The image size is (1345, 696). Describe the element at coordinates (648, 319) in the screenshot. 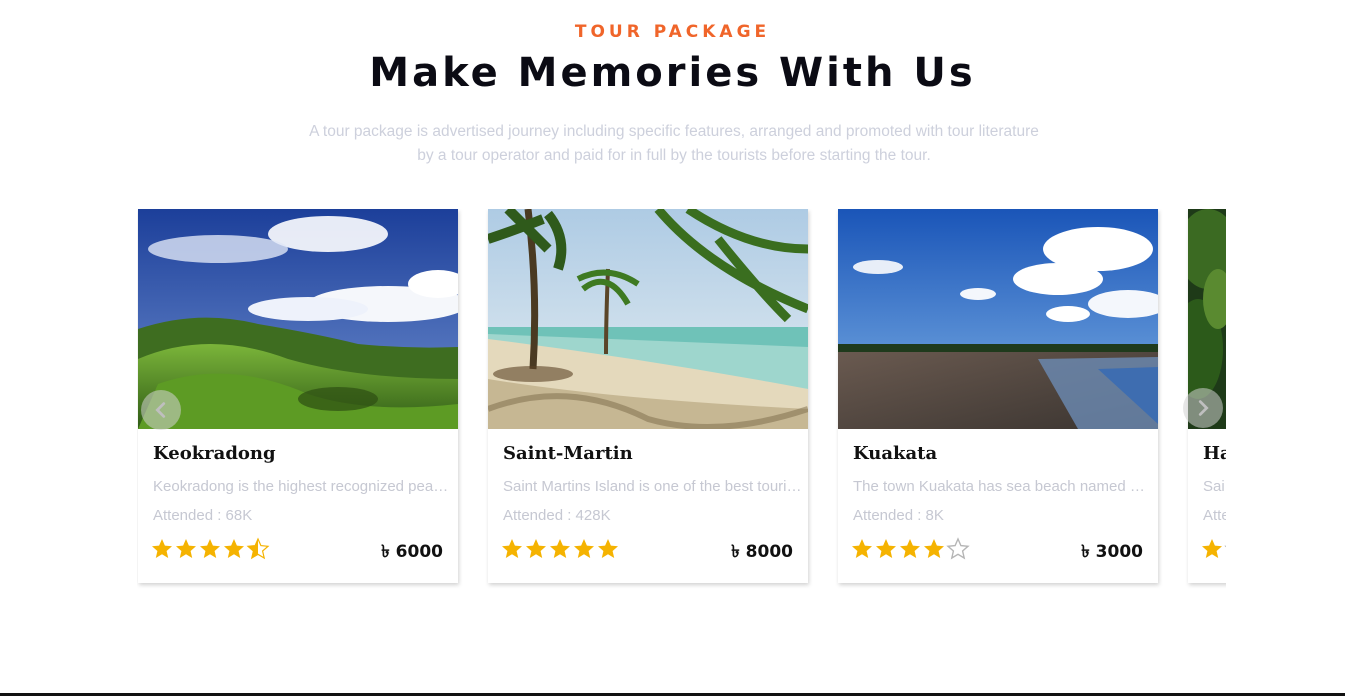

I see `tour-photo-saint-martin` at that location.